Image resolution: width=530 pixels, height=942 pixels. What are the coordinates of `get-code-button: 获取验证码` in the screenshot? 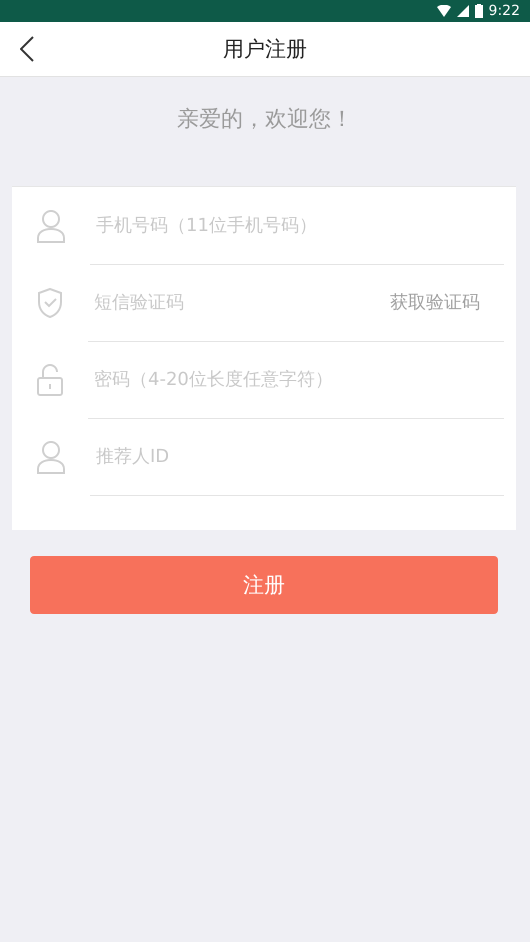 It's located at (447, 302).